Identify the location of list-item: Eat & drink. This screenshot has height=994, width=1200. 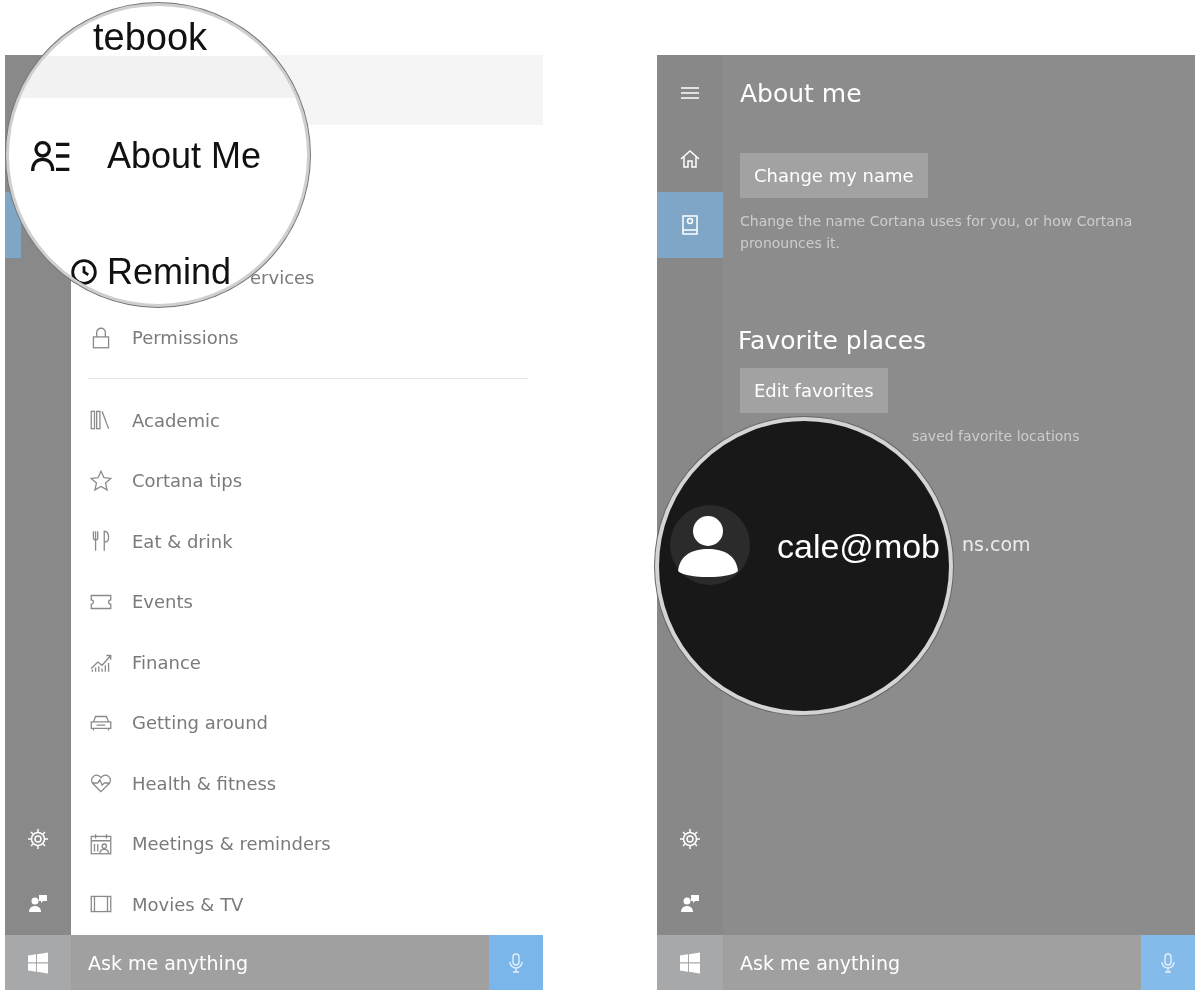
(182, 541).